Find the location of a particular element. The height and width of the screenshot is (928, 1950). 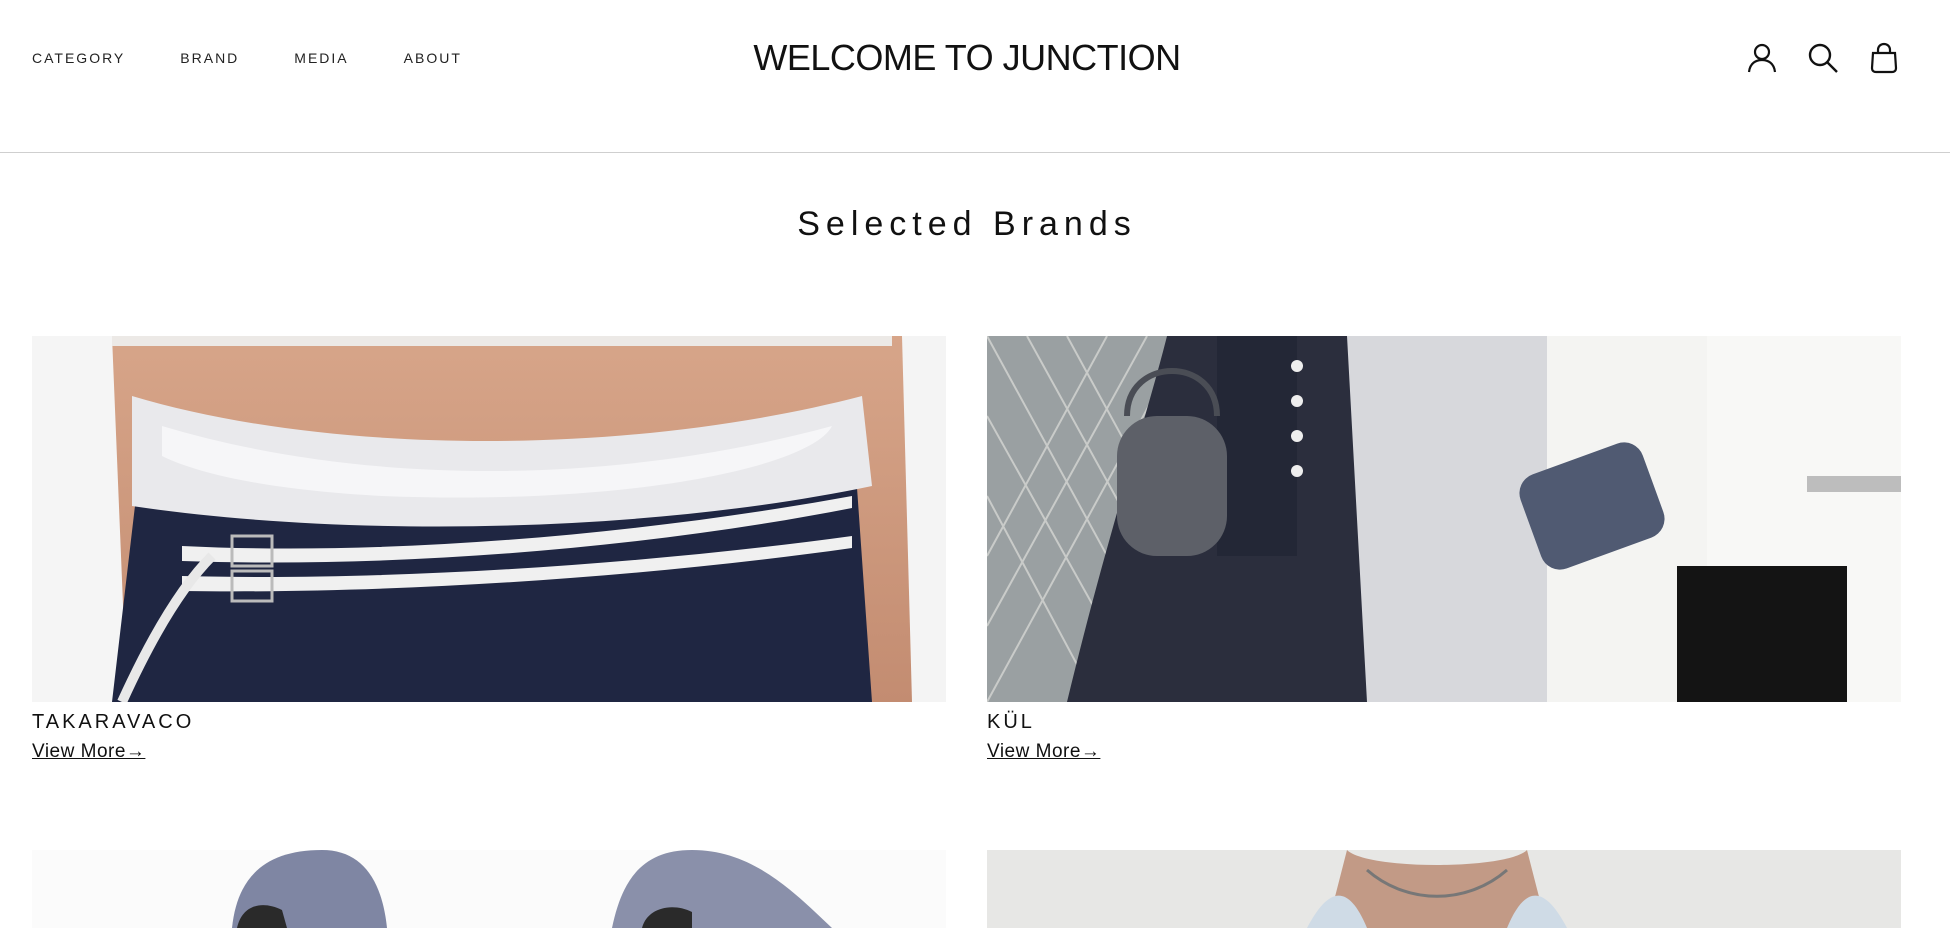

account-icon is located at coordinates (1762, 58).